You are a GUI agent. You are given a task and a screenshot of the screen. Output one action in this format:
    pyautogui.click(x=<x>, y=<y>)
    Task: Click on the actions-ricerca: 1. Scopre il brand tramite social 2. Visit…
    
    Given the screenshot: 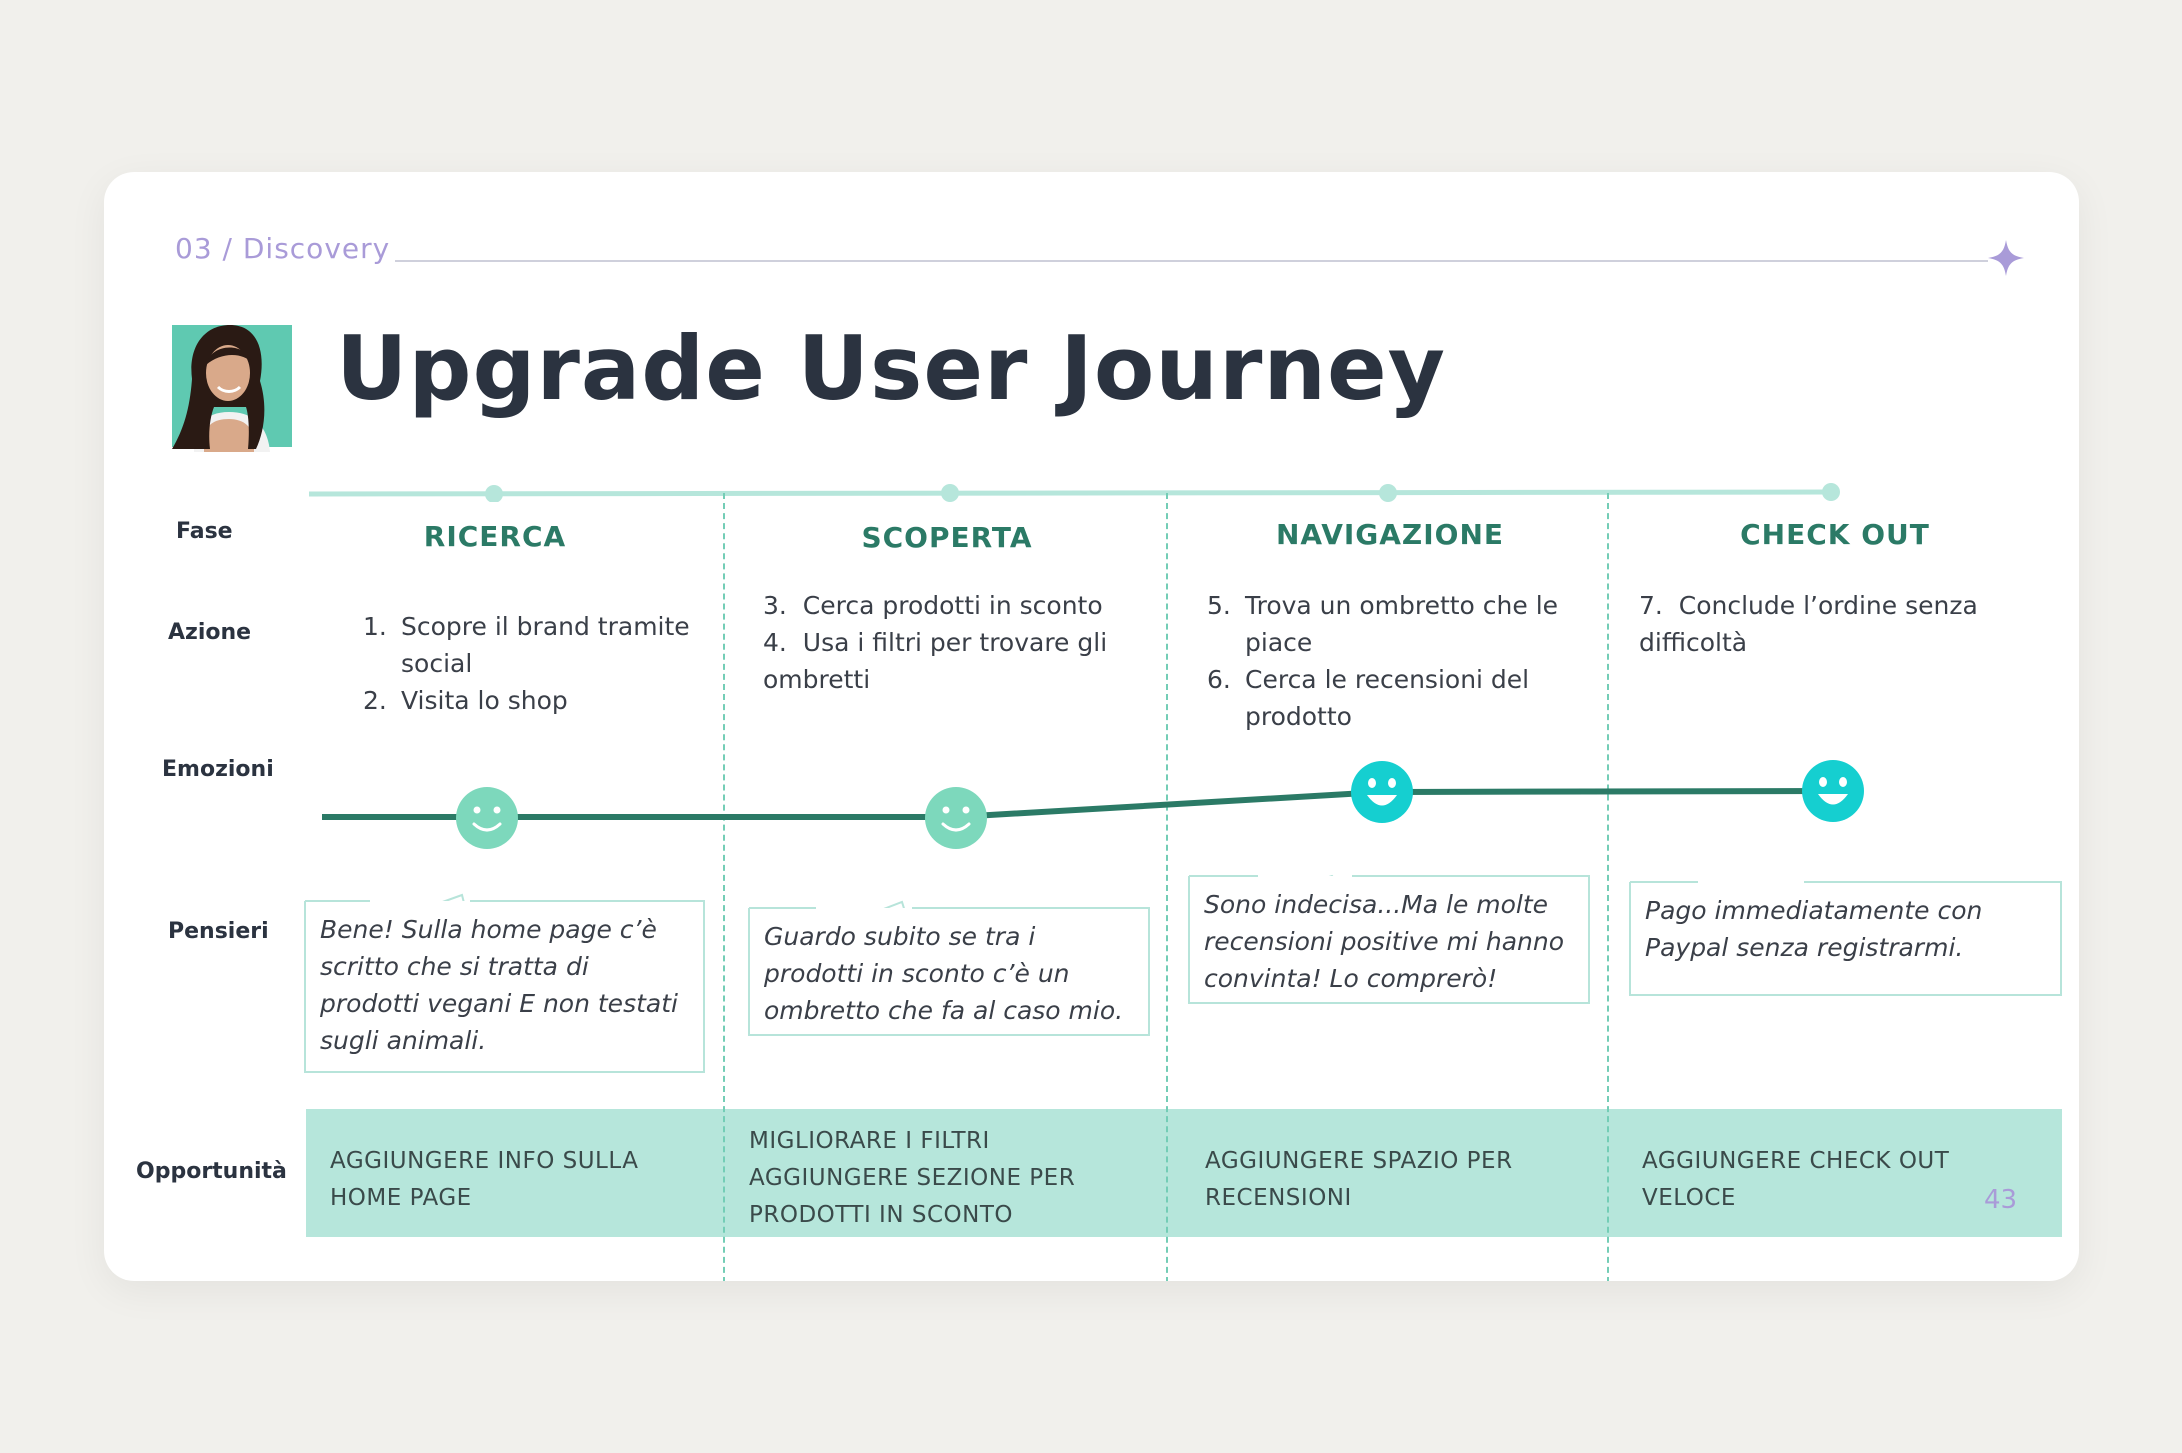 What is the action you would take?
    pyautogui.click(x=533, y=663)
    